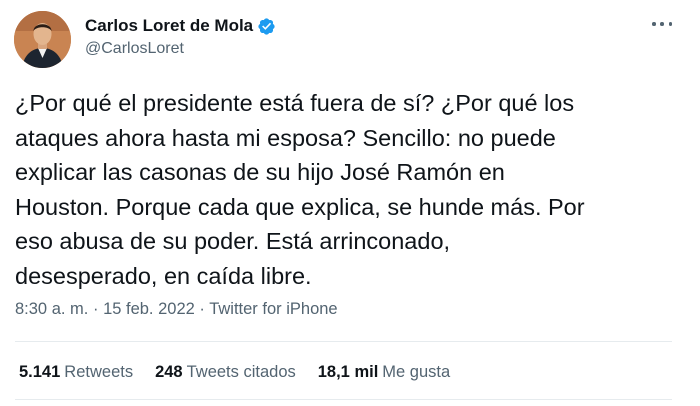 This screenshot has height=406, width=700. Describe the element at coordinates (233, 241) in the screenshot. I see `tweet-text-line: eso abusa de su poder. Está arrinconado,` at that location.